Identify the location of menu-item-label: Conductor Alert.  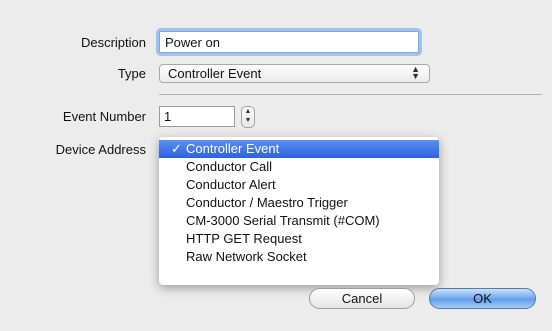
(231, 184).